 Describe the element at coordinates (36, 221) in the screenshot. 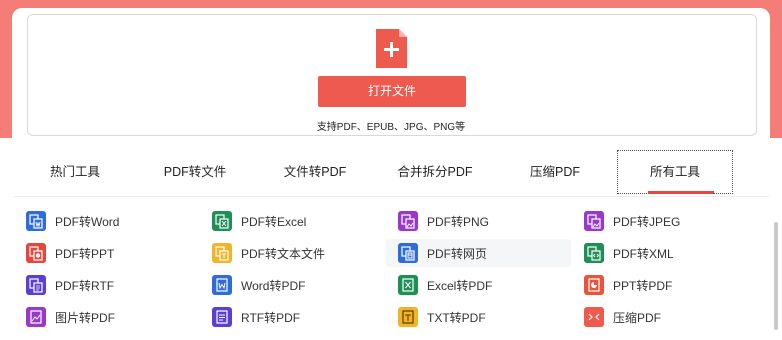

I see `pdf-to-word-icon` at that location.